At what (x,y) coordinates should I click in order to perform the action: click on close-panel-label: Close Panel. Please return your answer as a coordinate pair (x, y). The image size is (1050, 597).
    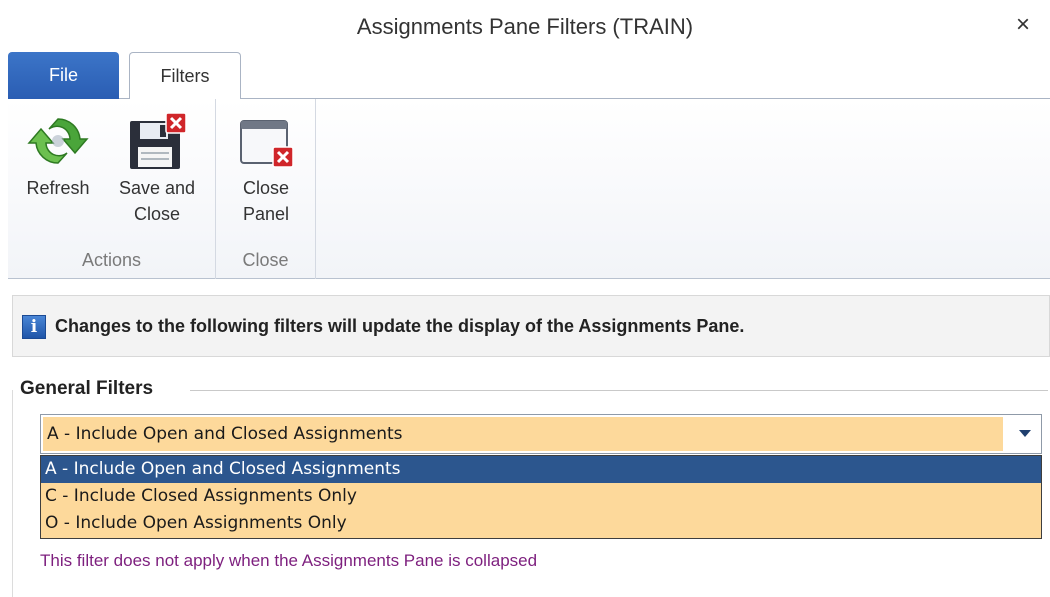
    Looking at the image, I should click on (266, 201).